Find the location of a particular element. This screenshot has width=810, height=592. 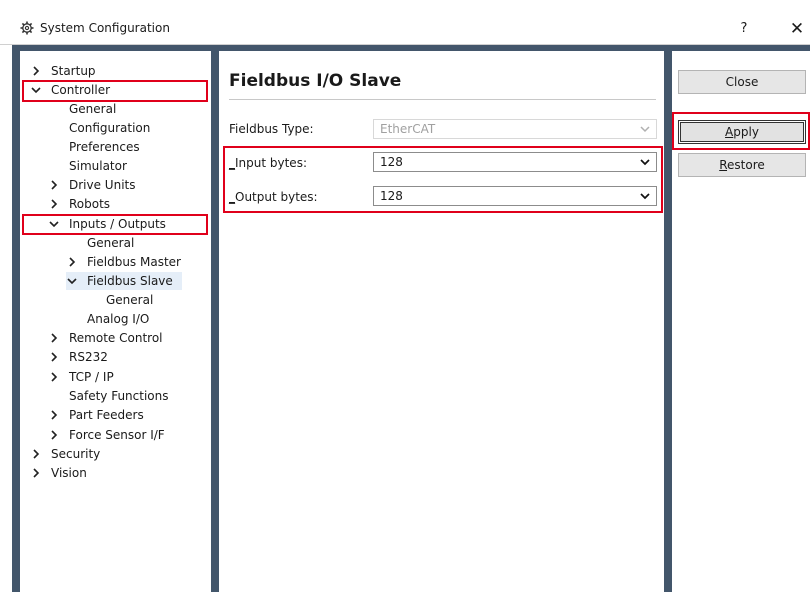

output-bytes-label-text: Output bytes: is located at coordinates (276, 197).